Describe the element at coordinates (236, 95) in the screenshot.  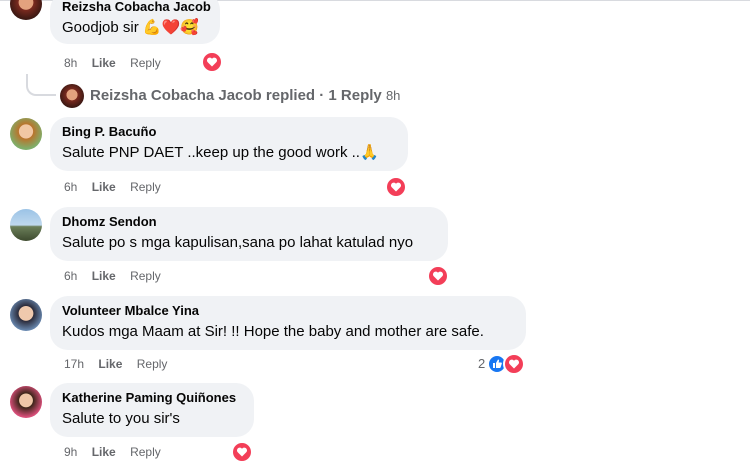
I see `reply-thread-text: Reizsha Cobacha Jacob replied · 1 Reply` at that location.